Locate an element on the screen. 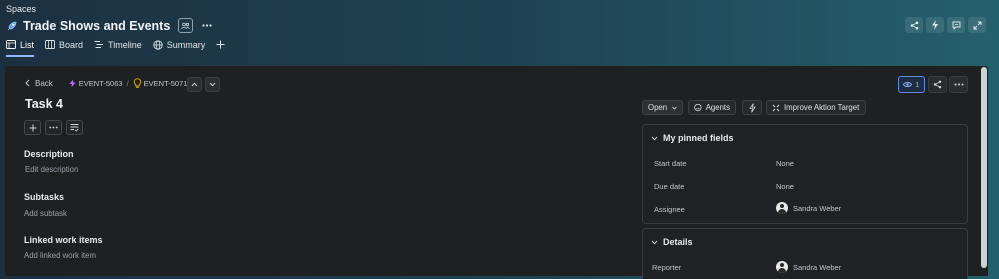 This screenshot has width=999, height=279. tab-summary: Summary is located at coordinates (179, 44).